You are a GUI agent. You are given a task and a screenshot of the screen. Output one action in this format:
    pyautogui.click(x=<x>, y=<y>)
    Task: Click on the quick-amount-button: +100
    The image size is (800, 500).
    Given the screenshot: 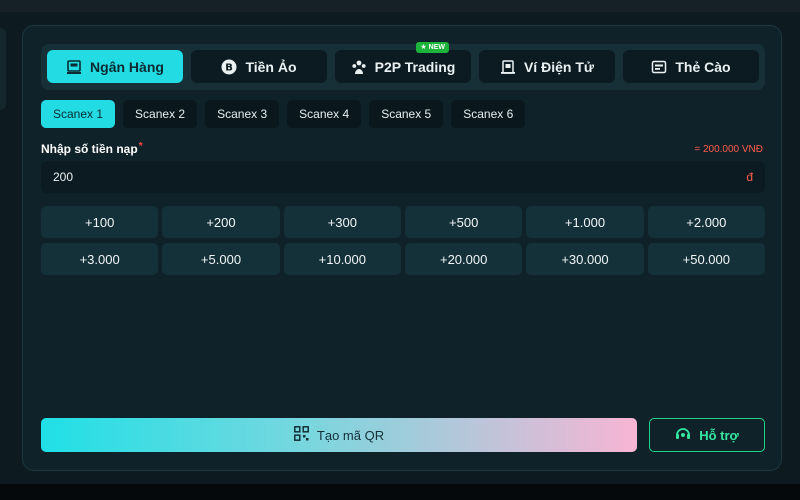 What is the action you would take?
    pyautogui.click(x=100, y=222)
    